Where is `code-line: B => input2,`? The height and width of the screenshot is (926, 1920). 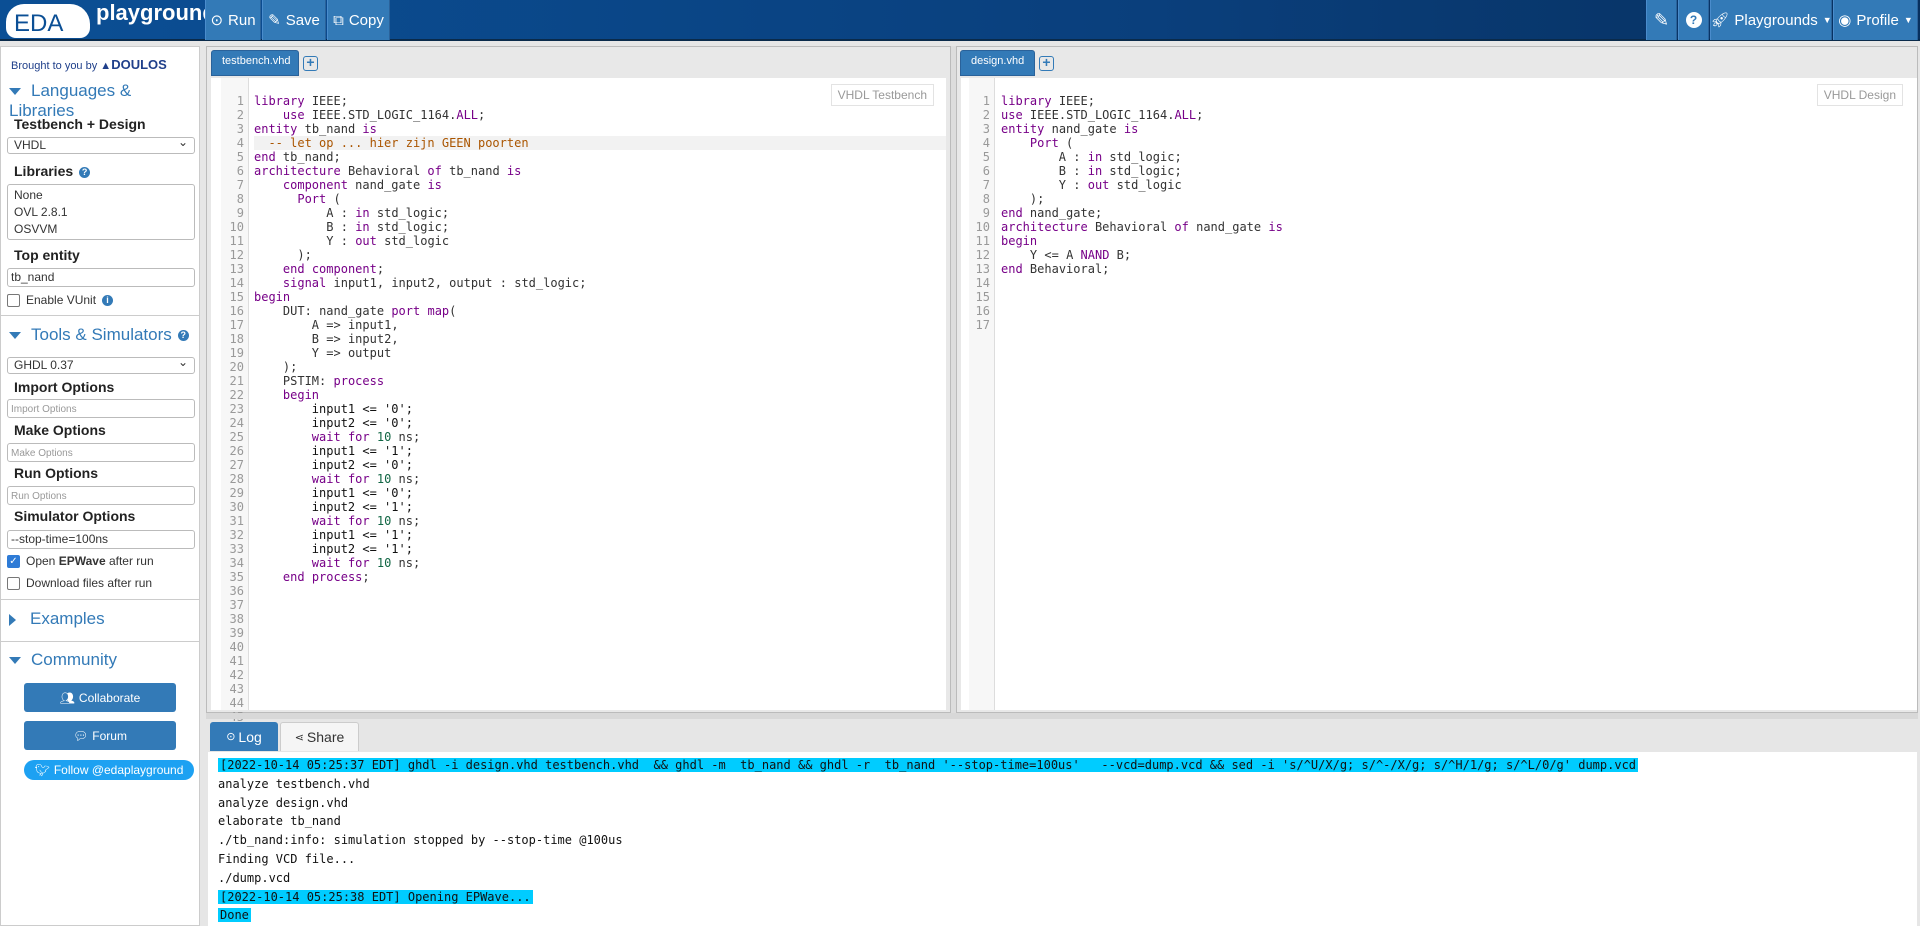 code-line: B => input2, is located at coordinates (600, 339).